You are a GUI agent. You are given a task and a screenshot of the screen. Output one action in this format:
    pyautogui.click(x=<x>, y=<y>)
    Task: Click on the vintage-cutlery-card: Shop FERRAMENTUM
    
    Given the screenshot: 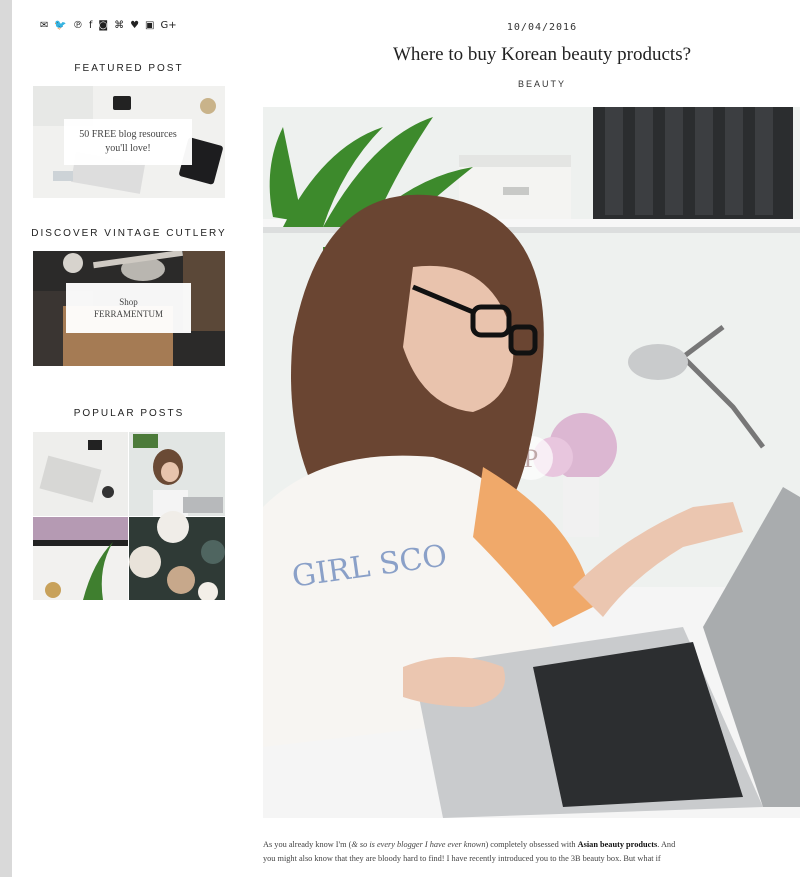 What is the action you would take?
    pyautogui.click(x=128, y=308)
    